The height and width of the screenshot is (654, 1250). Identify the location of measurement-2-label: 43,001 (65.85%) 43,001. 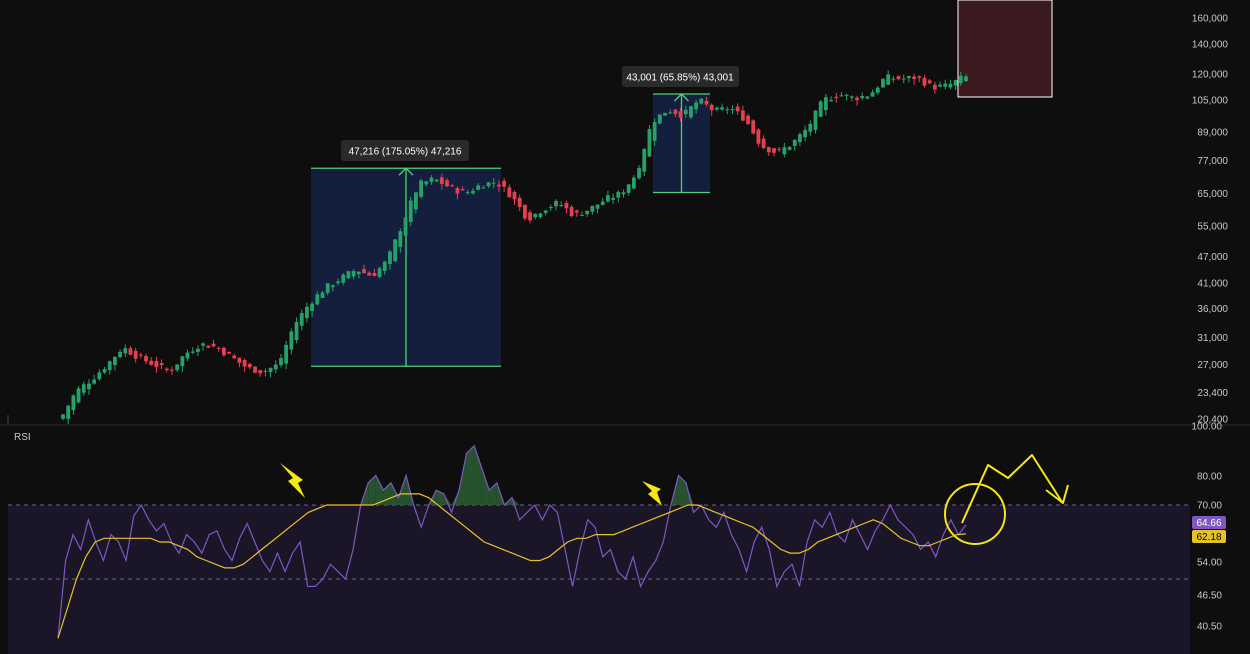
(680, 78).